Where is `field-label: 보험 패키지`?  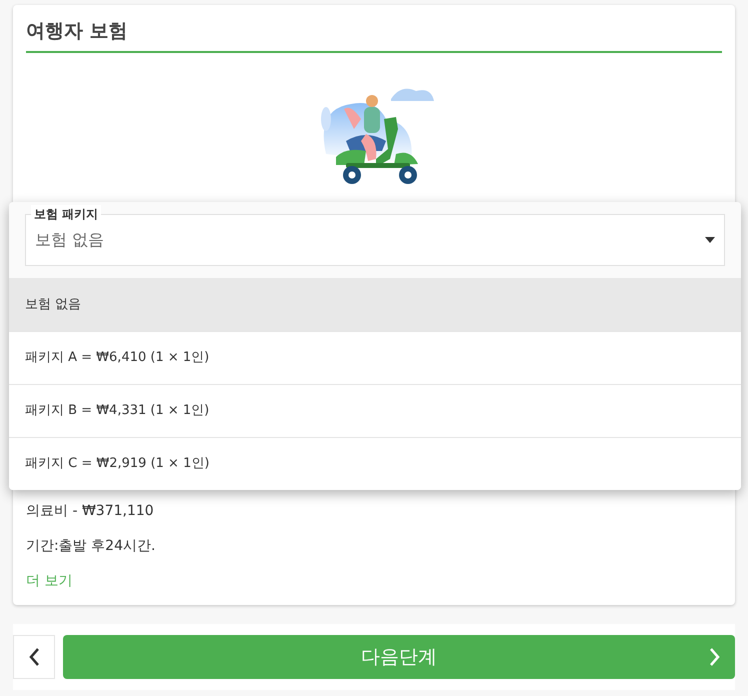
field-label: 보험 패키지 is located at coordinates (66, 214).